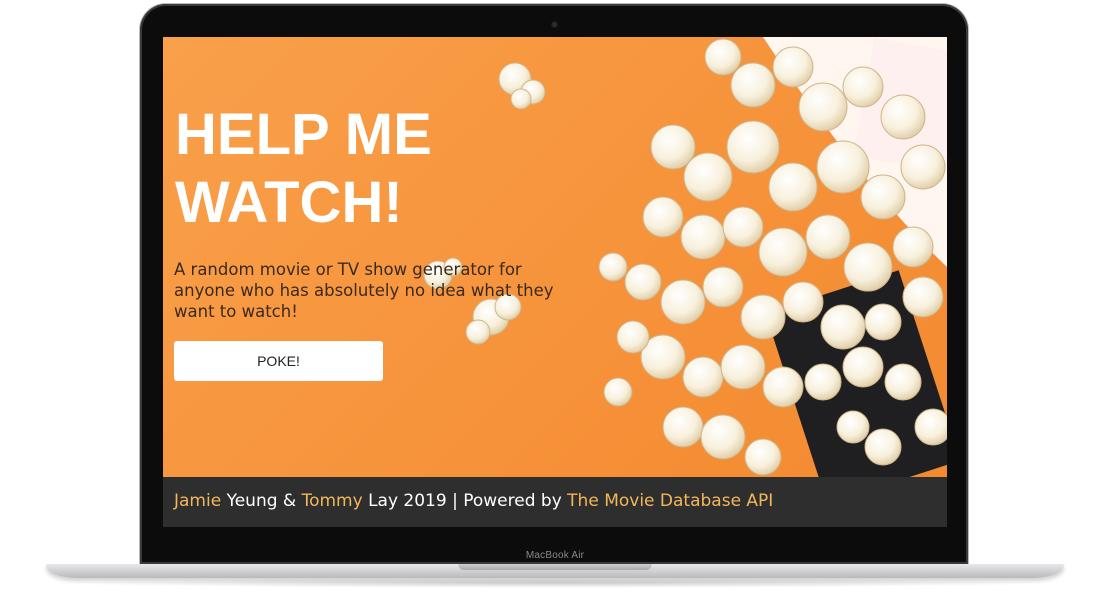 The width and height of the screenshot is (1110, 598). I want to click on author-tommy-first-name: Tommy, so click(332, 501).